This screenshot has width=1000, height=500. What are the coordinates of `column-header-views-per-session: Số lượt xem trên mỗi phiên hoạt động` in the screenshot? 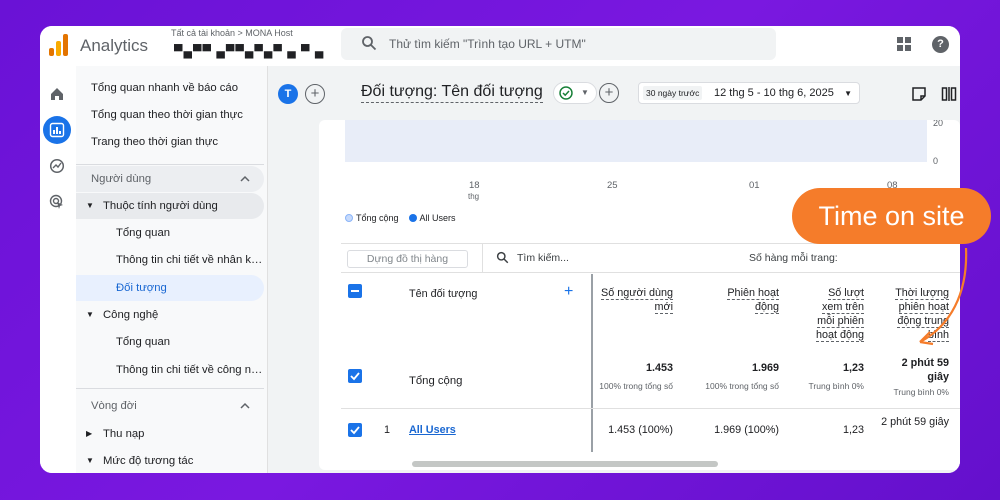 It's located at (829, 314).